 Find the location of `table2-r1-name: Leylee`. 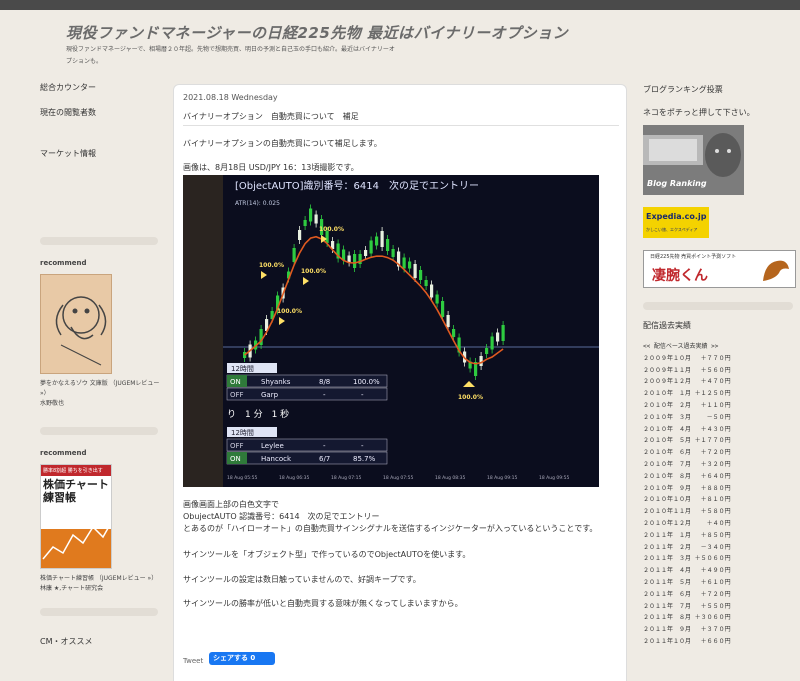

table2-r1-name: Leylee is located at coordinates (272, 446).